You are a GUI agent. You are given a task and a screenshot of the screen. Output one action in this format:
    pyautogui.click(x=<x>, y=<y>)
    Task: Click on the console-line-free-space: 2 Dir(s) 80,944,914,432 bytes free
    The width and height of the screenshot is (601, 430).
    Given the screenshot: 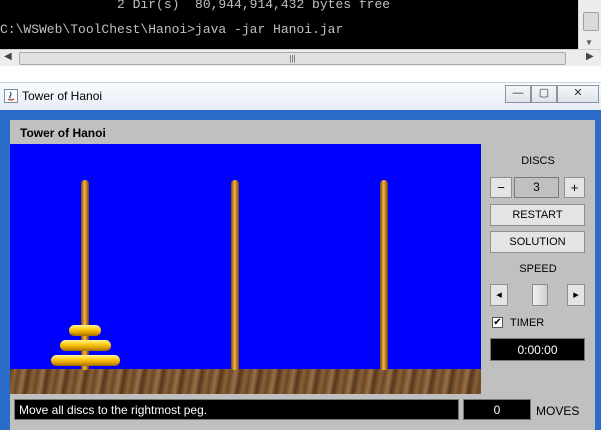 What is the action you would take?
    pyautogui.click(x=195, y=6)
    